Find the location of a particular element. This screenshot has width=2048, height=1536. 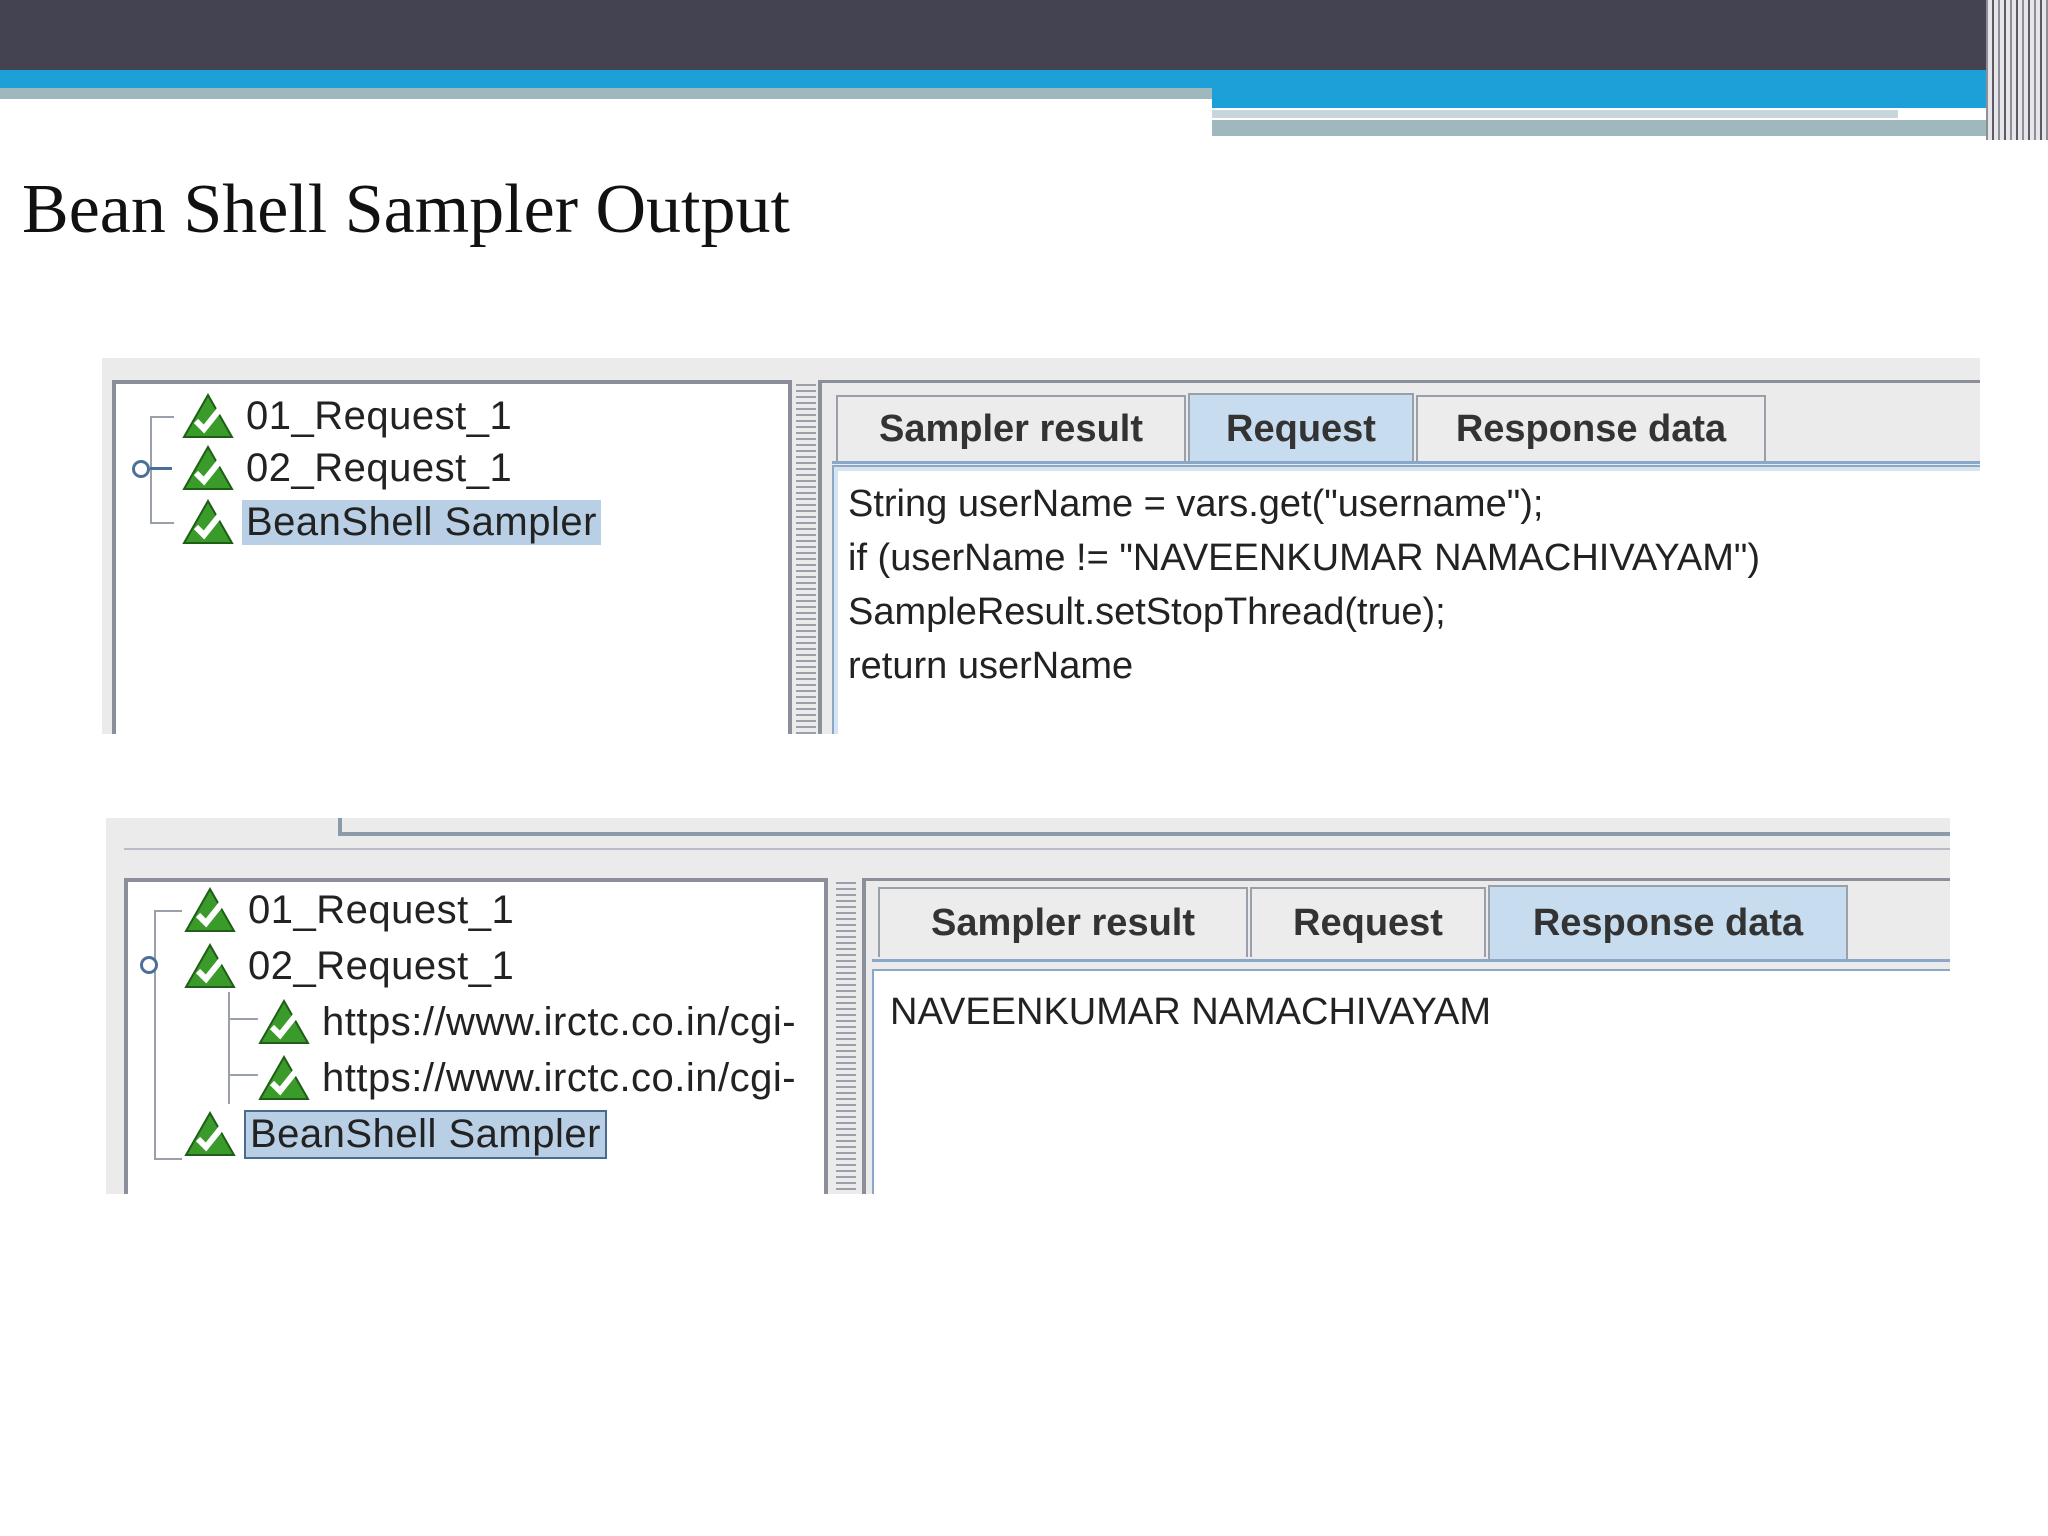

code-line: String userName = vars.get("username"); is located at coordinates (1196, 504).